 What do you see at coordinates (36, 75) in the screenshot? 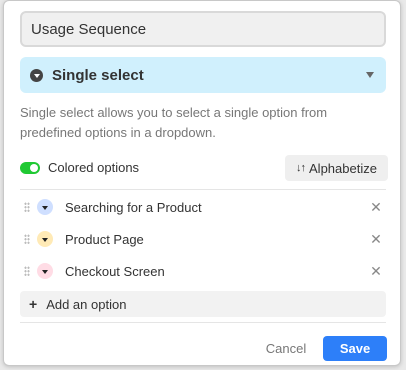
I see `chevron-down-circle-icon` at bounding box center [36, 75].